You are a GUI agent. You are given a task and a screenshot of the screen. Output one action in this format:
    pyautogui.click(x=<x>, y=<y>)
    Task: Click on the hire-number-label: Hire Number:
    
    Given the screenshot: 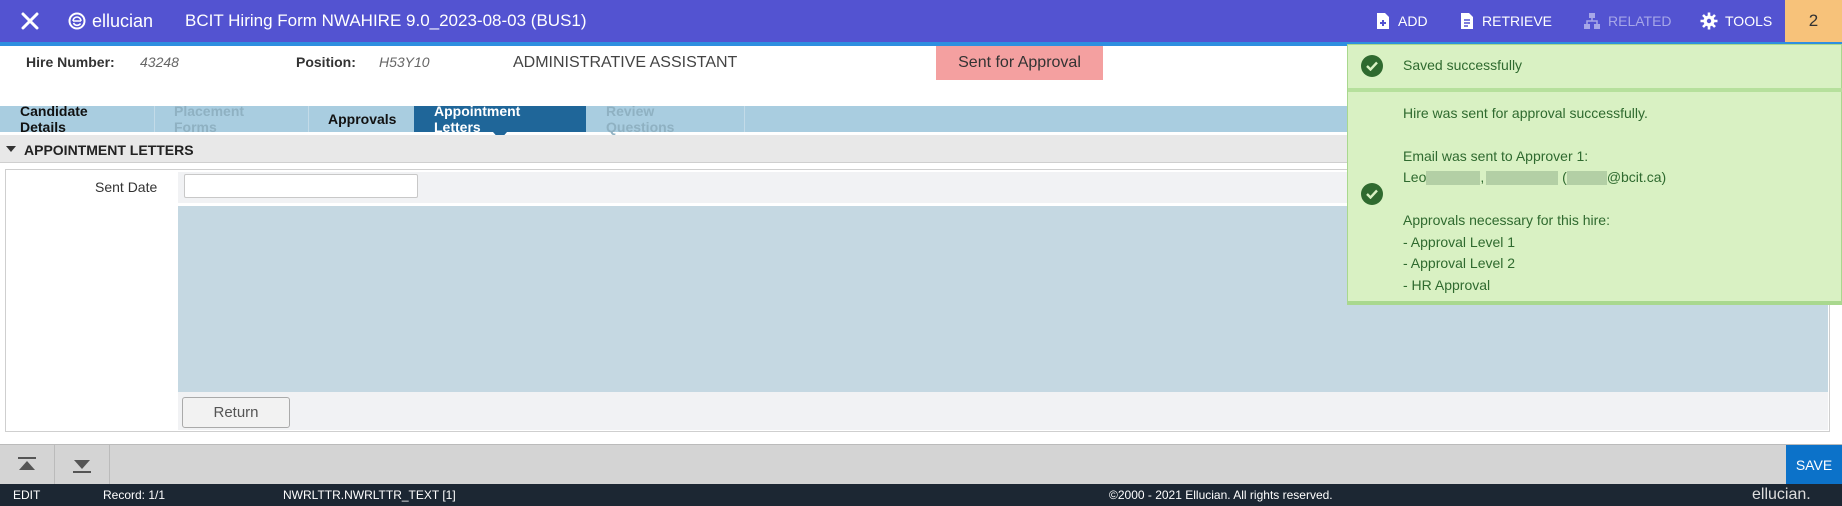 What is the action you would take?
    pyautogui.click(x=70, y=62)
    